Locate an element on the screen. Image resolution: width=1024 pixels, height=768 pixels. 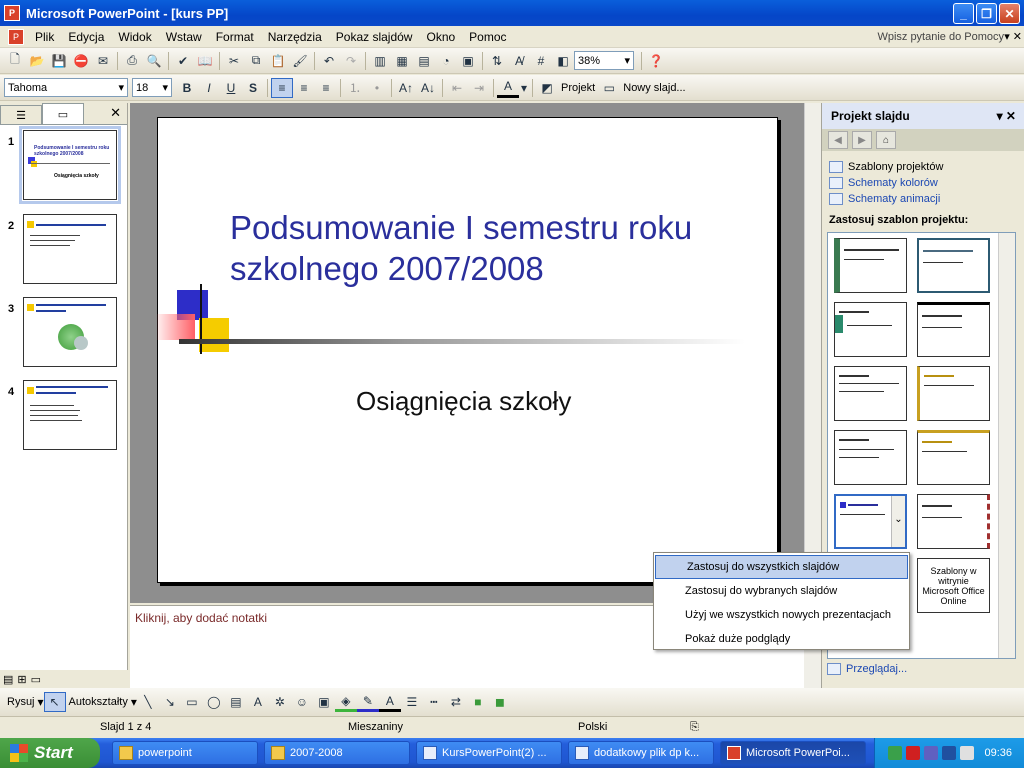
line-style-icon: ☰ is located at coordinates (412, 702).